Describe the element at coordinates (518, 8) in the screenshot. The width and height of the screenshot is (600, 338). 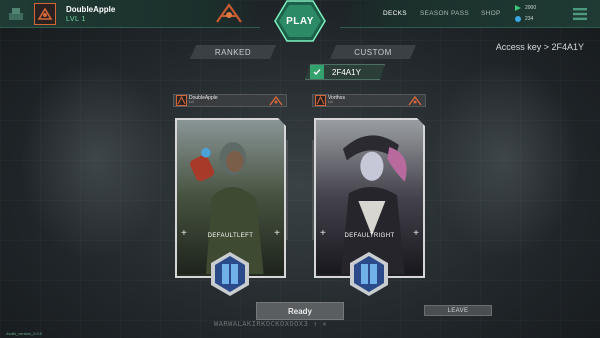
I see `play-coin-icon` at that location.